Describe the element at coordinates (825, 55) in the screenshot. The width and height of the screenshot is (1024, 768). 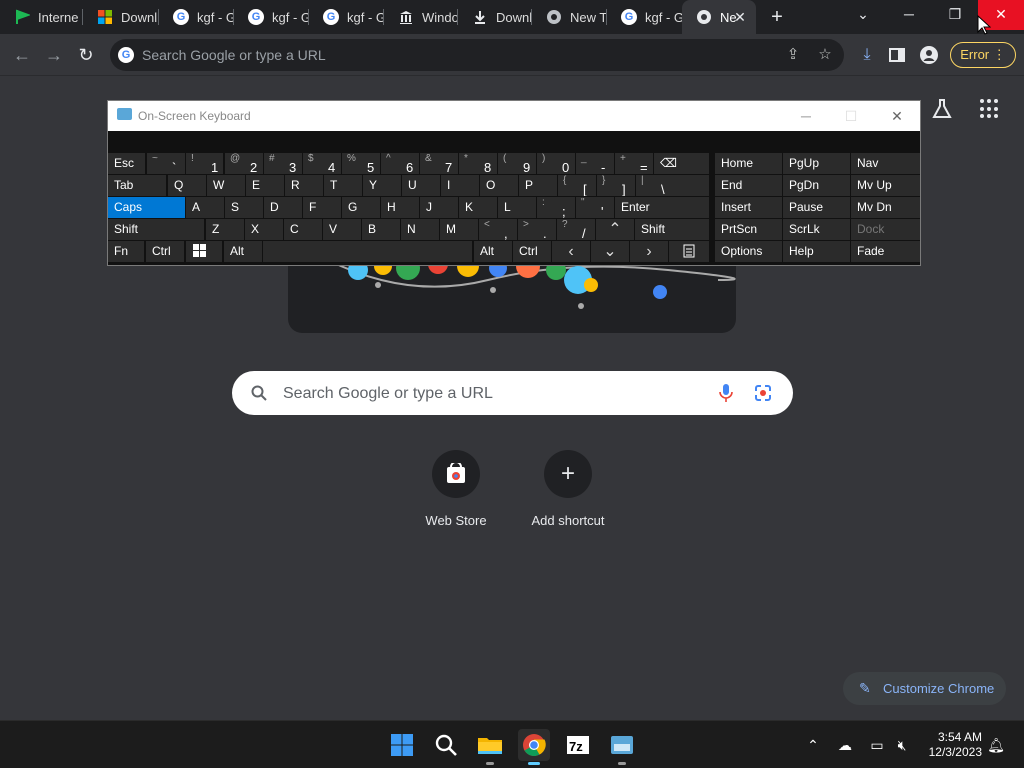
I see `bookmark-star-icon: ☆` at that location.